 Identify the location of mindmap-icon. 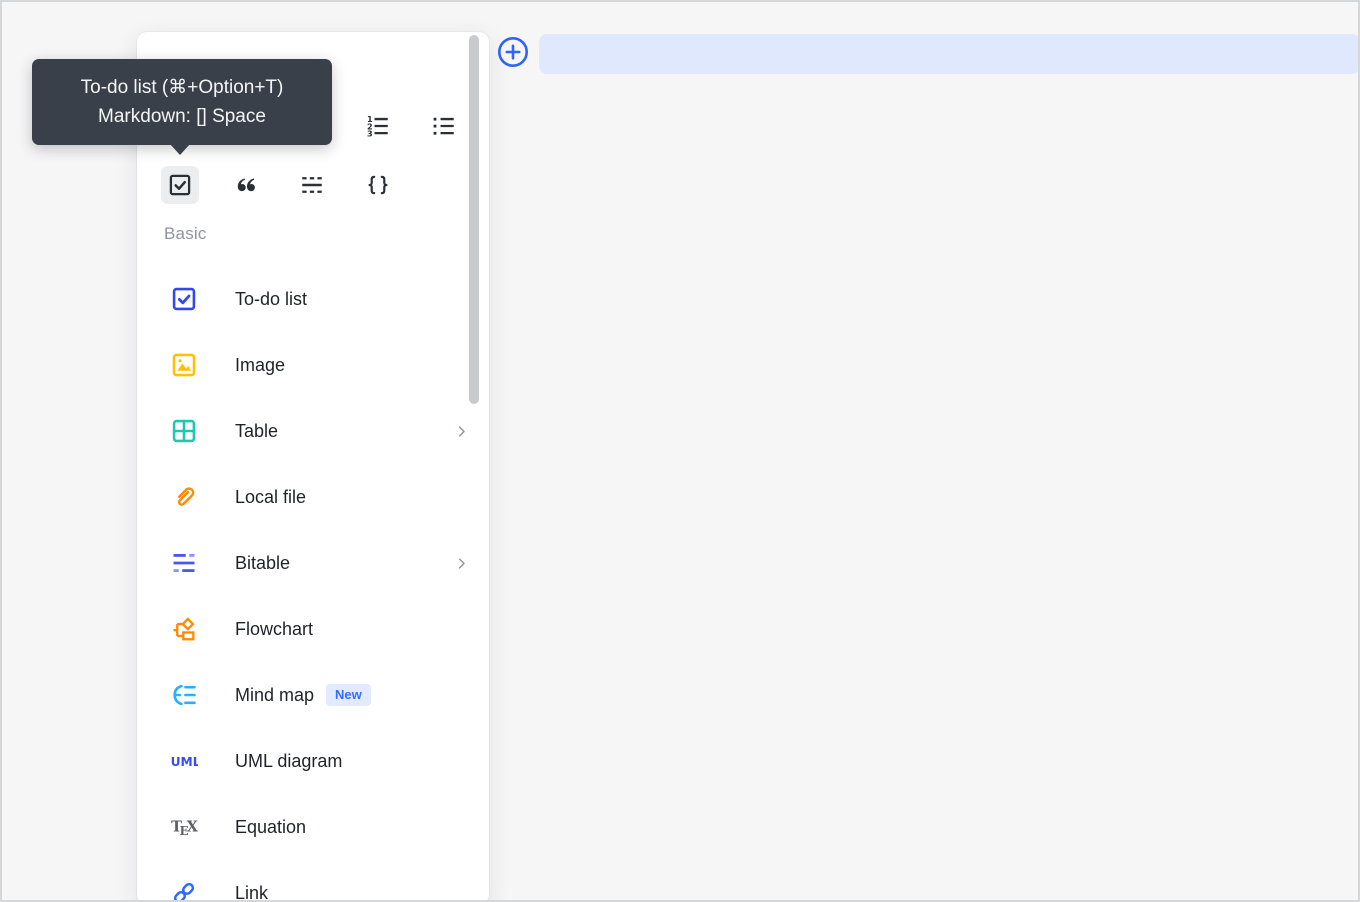
(184, 695).